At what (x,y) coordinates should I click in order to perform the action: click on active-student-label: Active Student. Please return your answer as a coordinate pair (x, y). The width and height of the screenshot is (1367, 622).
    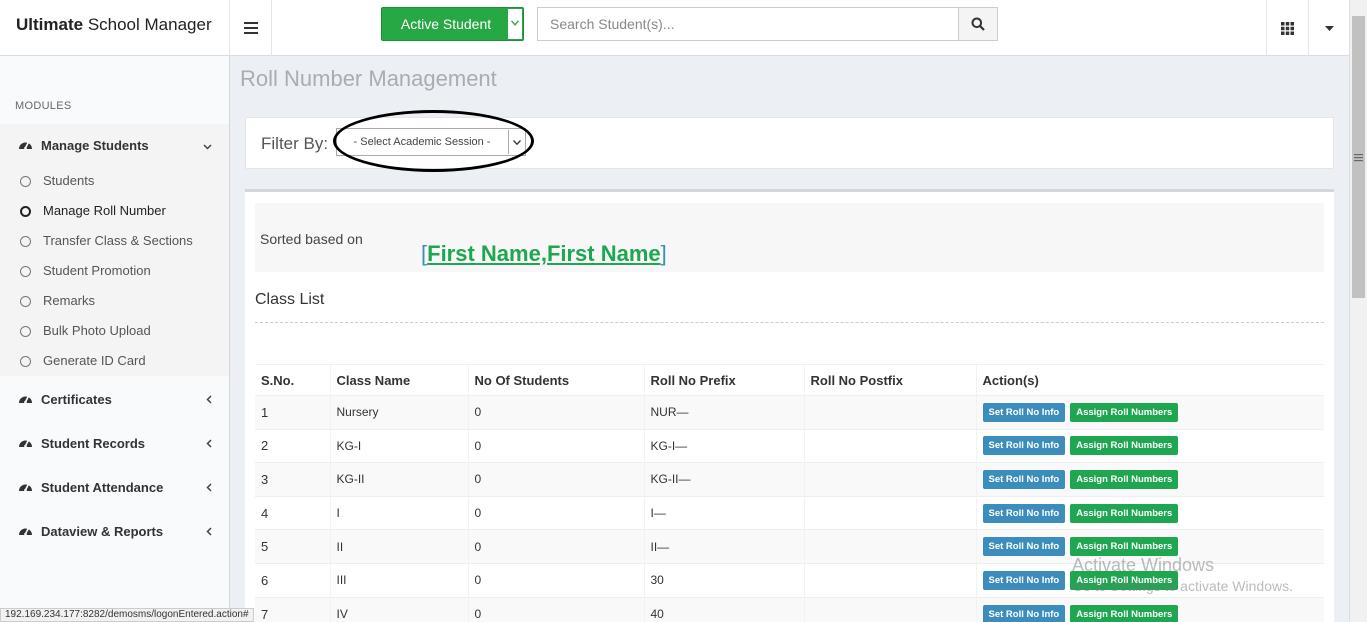
    Looking at the image, I should click on (446, 24).